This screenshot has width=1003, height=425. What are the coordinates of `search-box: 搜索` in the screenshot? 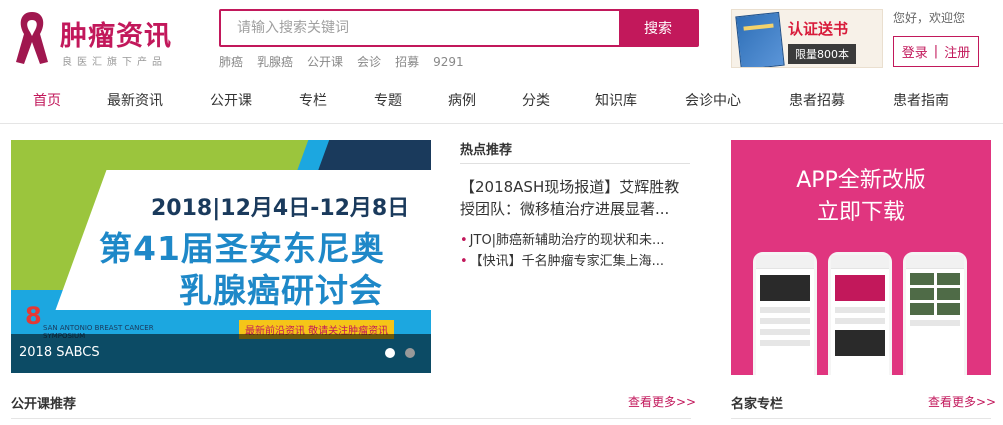 It's located at (459, 28).